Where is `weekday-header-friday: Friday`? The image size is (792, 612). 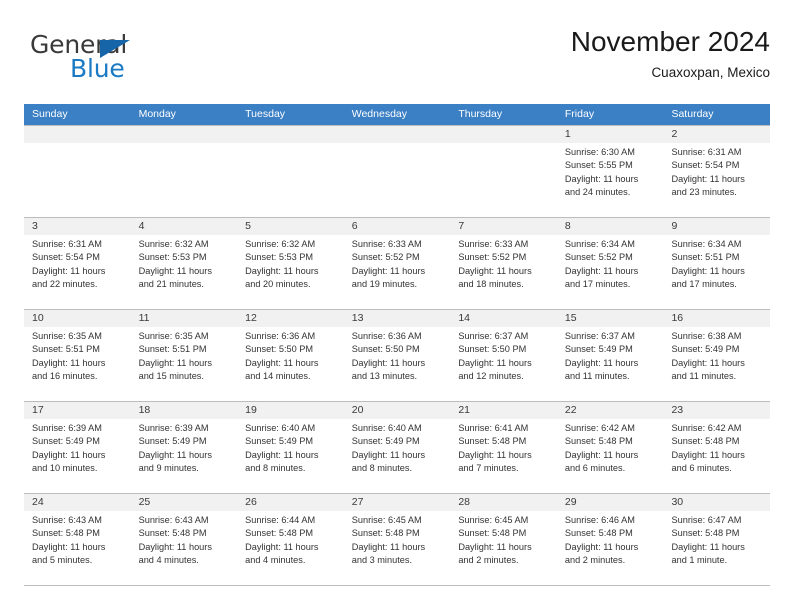 weekday-header-friday: Friday is located at coordinates (579, 114).